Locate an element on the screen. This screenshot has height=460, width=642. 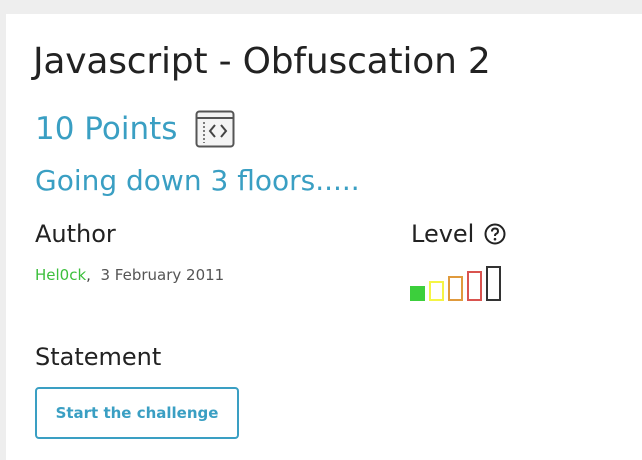
level-heading: Level is located at coordinates (458, 234).